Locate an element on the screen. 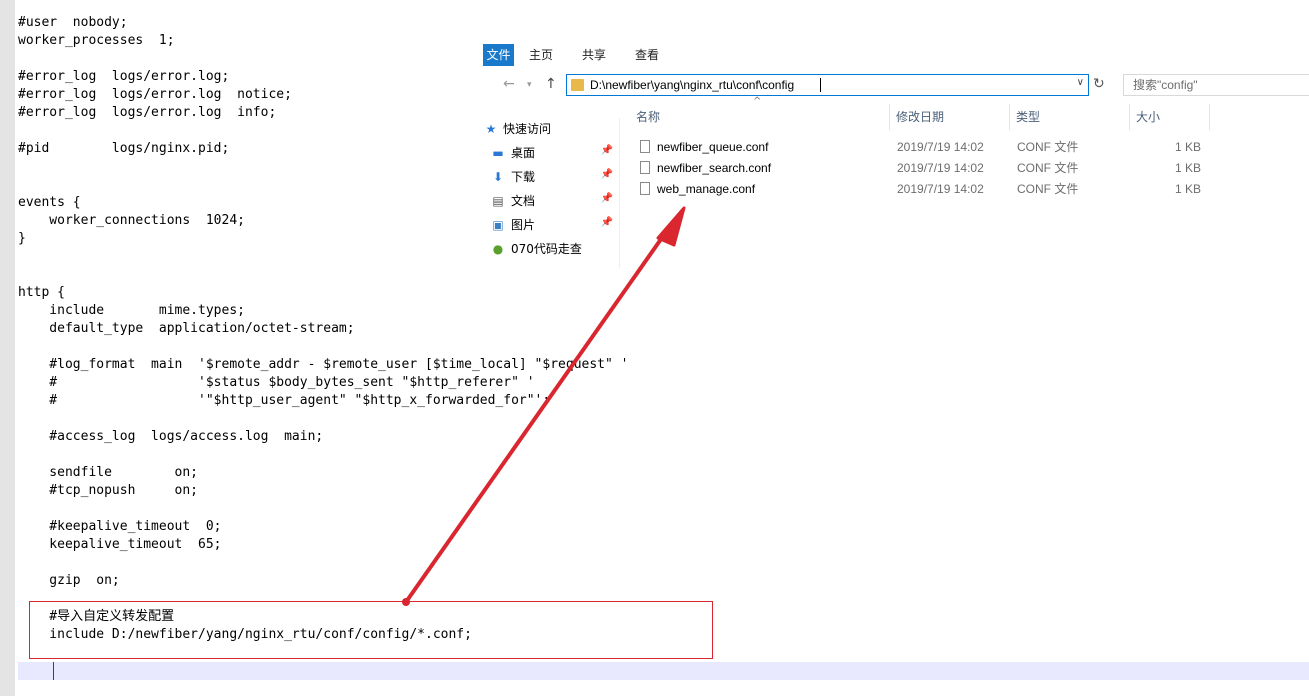  chevron-down-icon: ∨ is located at coordinates (1080, 82).